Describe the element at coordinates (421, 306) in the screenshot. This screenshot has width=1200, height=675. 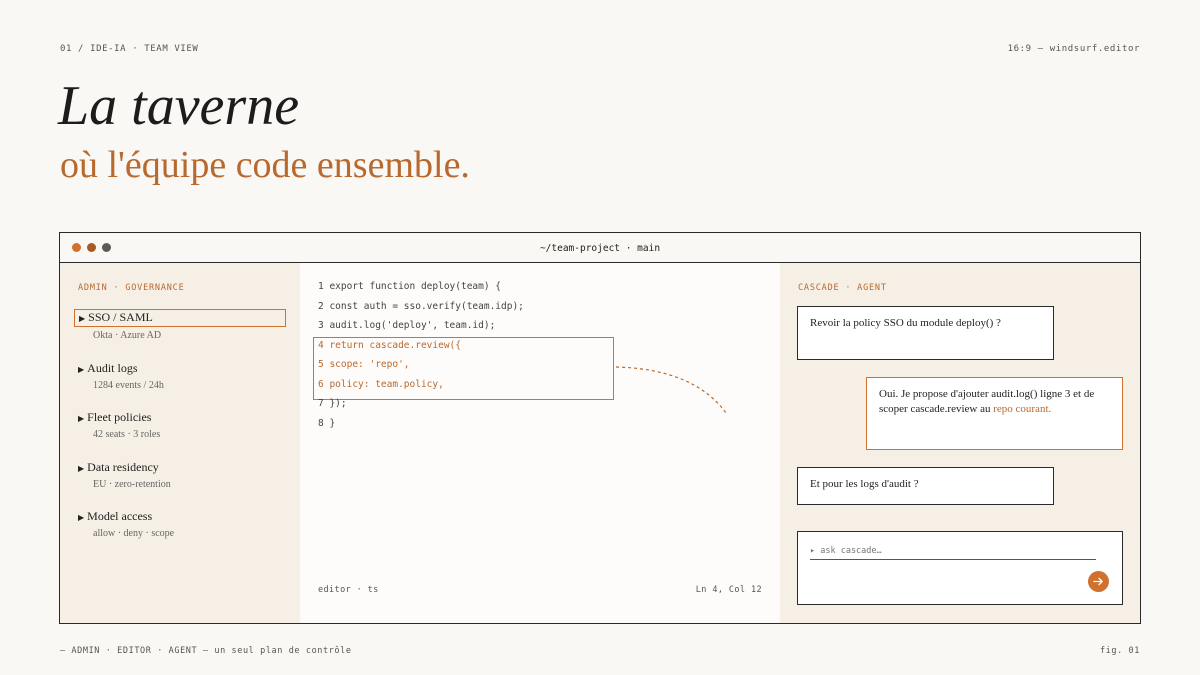
I see `code-line: 2 const auth = sso.verify(team.idp);` at that location.